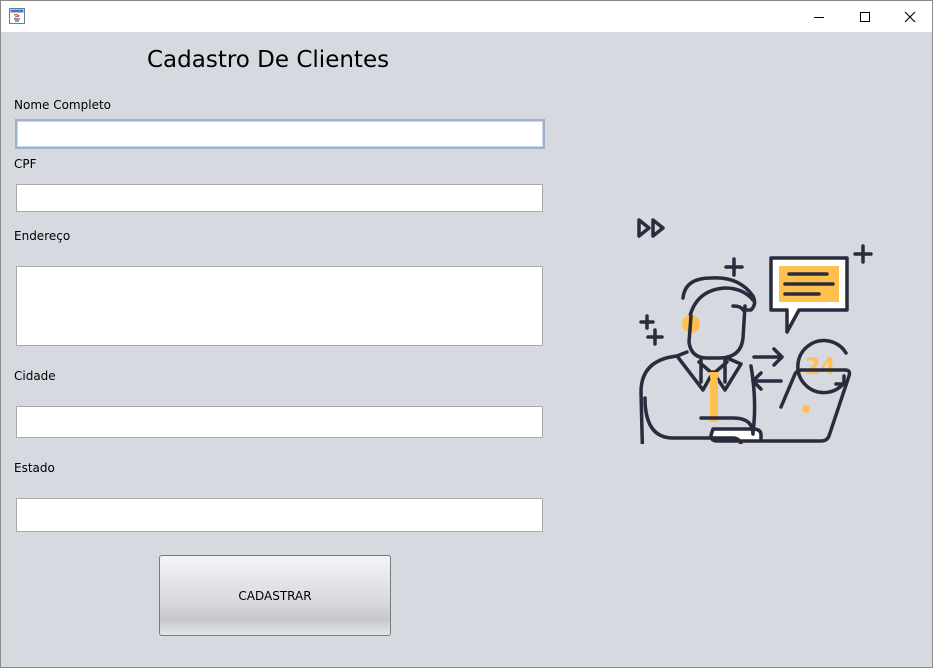 Image resolution: width=933 pixels, height=668 pixels. What do you see at coordinates (62, 105) in the screenshot?
I see `nome-completo-label: Nome Completo` at bounding box center [62, 105].